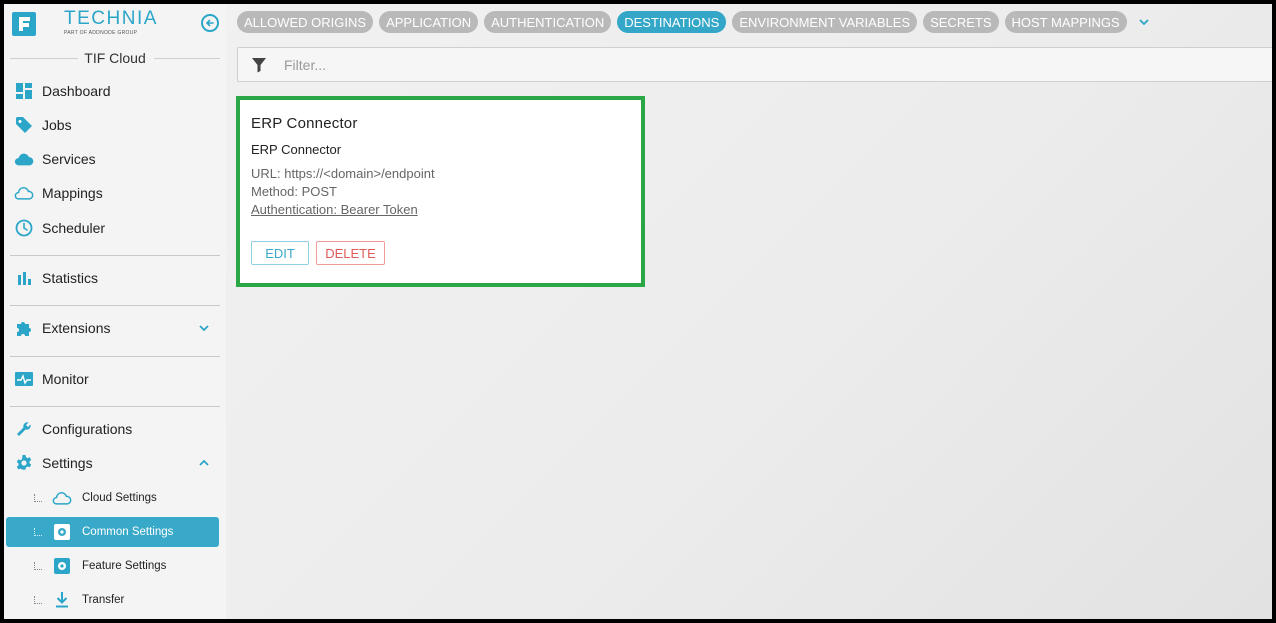 The height and width of the screenshot is (623, 1276). What do you see at coordinates (113, 379) in the screenshot?
I see `sidebar-item-monitor: Monitor` at bounding box center [113, 379].